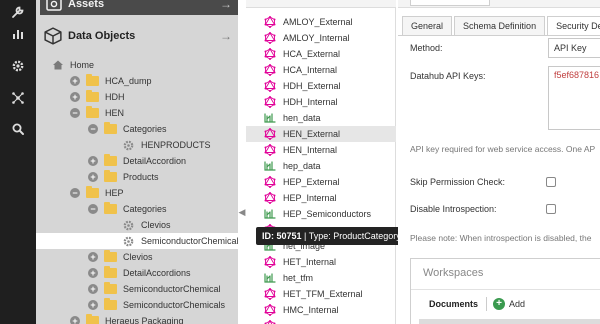 This screenshot has width=600, height=324. Describe the element at coordinates (318, 22) in the screenshot. I see `config-list-item-label: AMLOY_External` at that location.